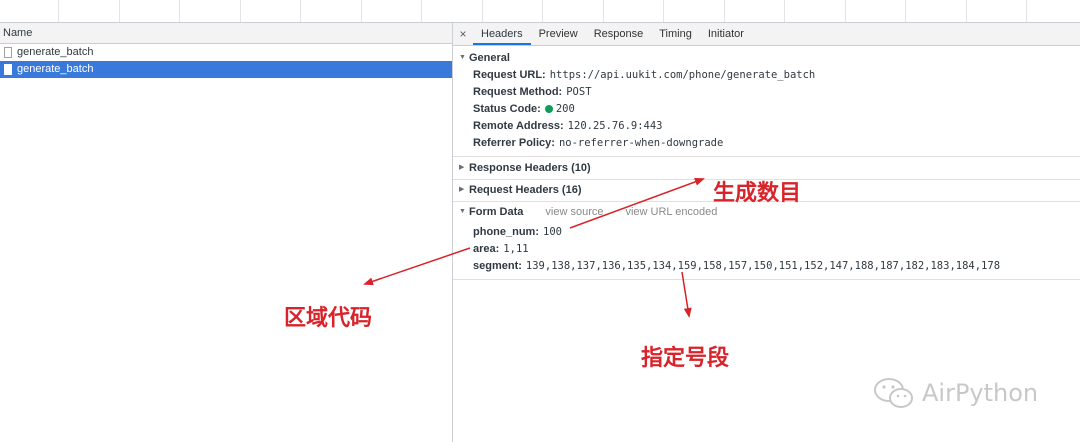 The width and height of the screenshot is (1080, 442). I want to click on general-section-toggle: ▼ General, so click(766, 58).